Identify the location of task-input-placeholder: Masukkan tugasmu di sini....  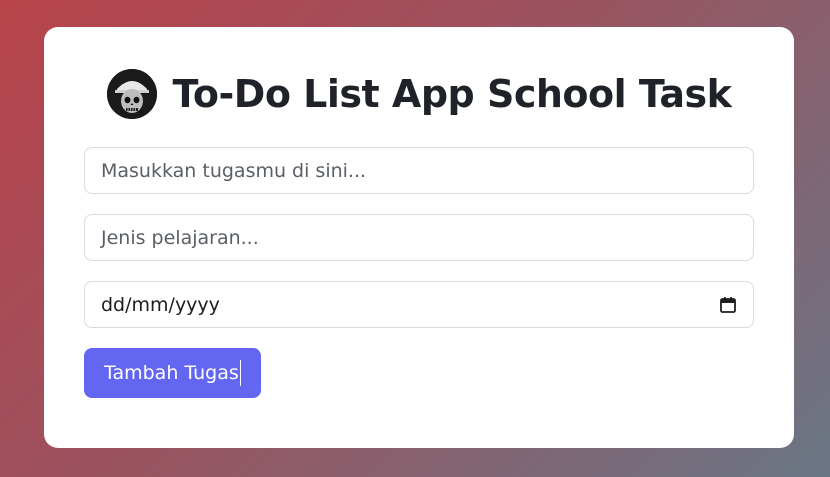
(234, 170).